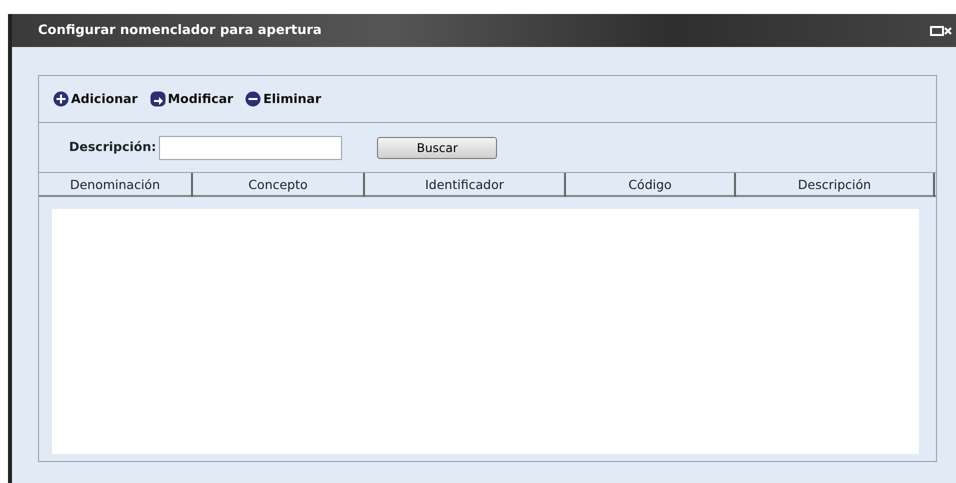  I want to click on column-header: Código, so click(651, 185).